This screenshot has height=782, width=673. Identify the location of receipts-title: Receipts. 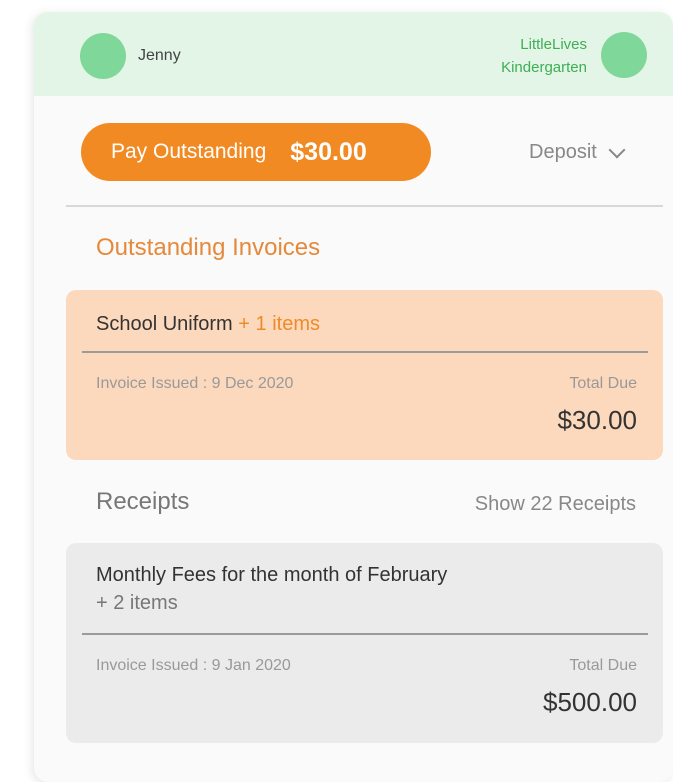
(143, 501).